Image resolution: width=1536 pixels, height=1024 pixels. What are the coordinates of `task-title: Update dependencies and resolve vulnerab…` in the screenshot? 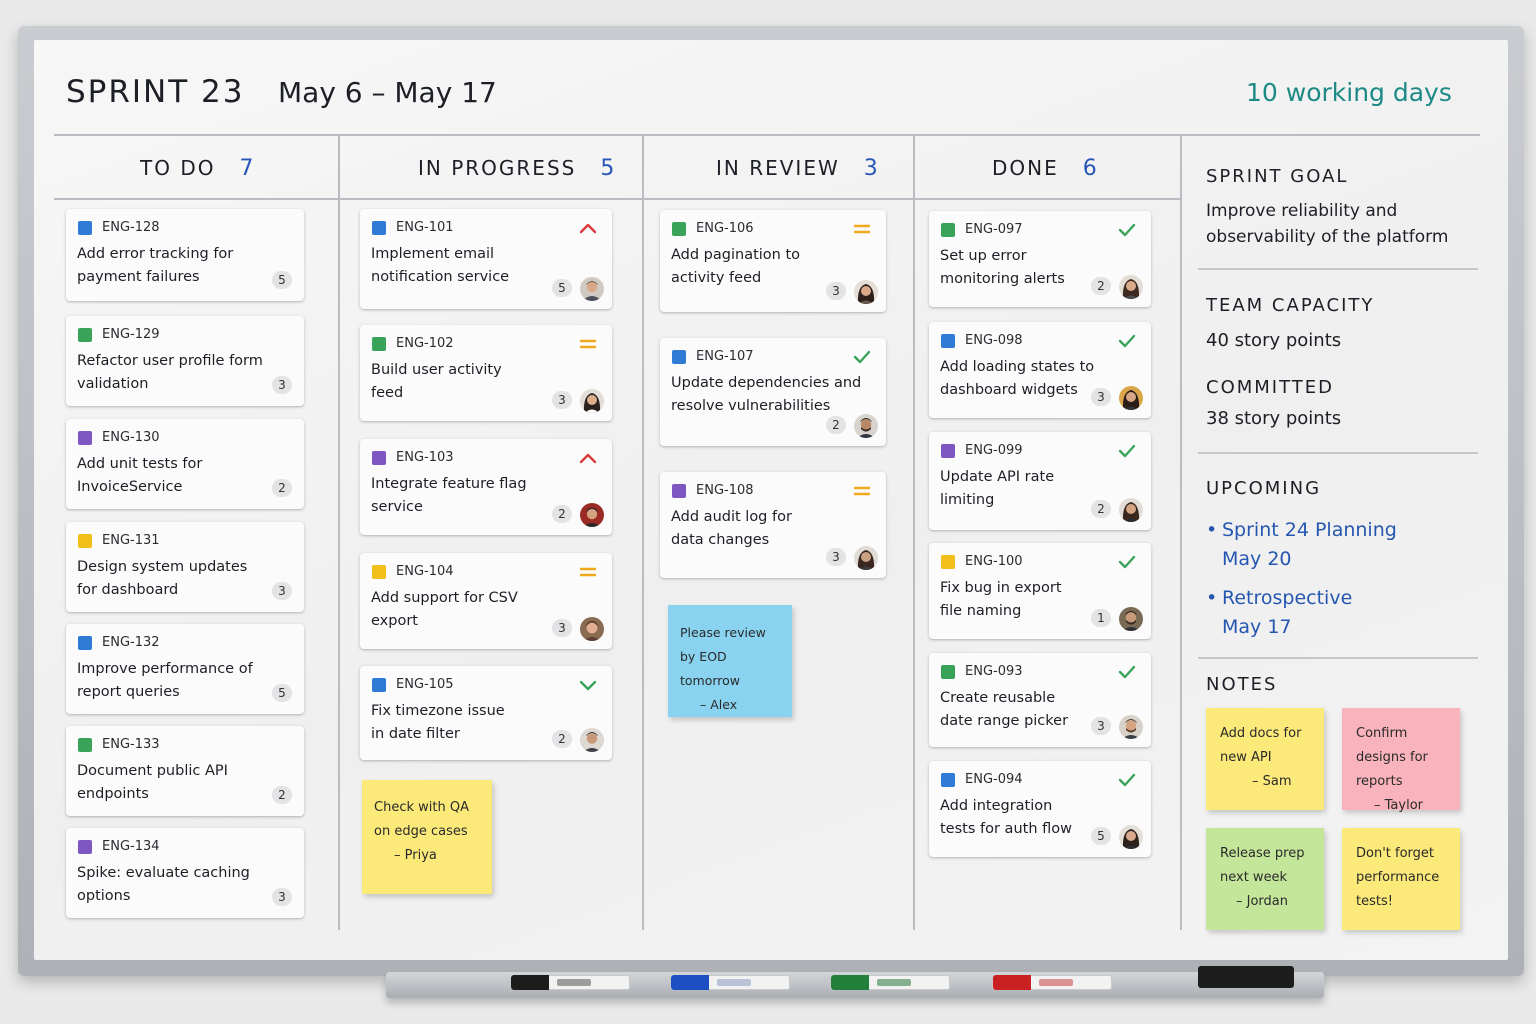 It's located at (766, 394).